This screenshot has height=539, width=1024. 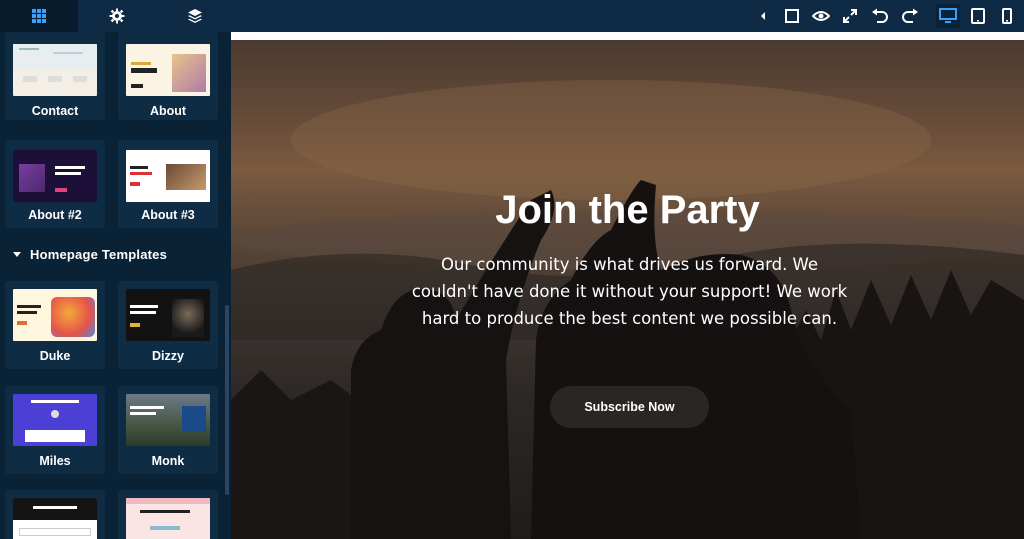 I want to click on caret-left-icon, so click(x=763, y=16).